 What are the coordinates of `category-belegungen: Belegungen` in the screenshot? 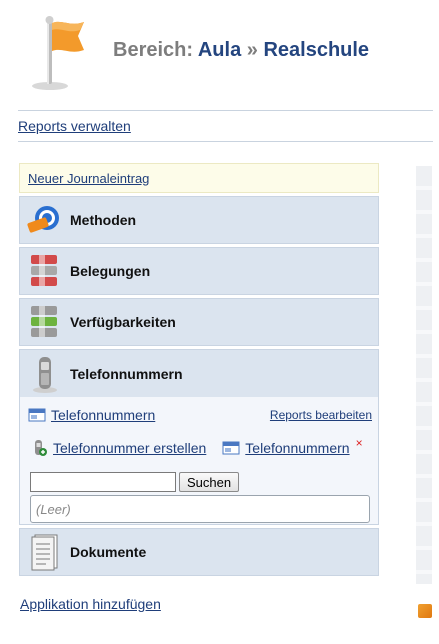 It's located at (199, 271).